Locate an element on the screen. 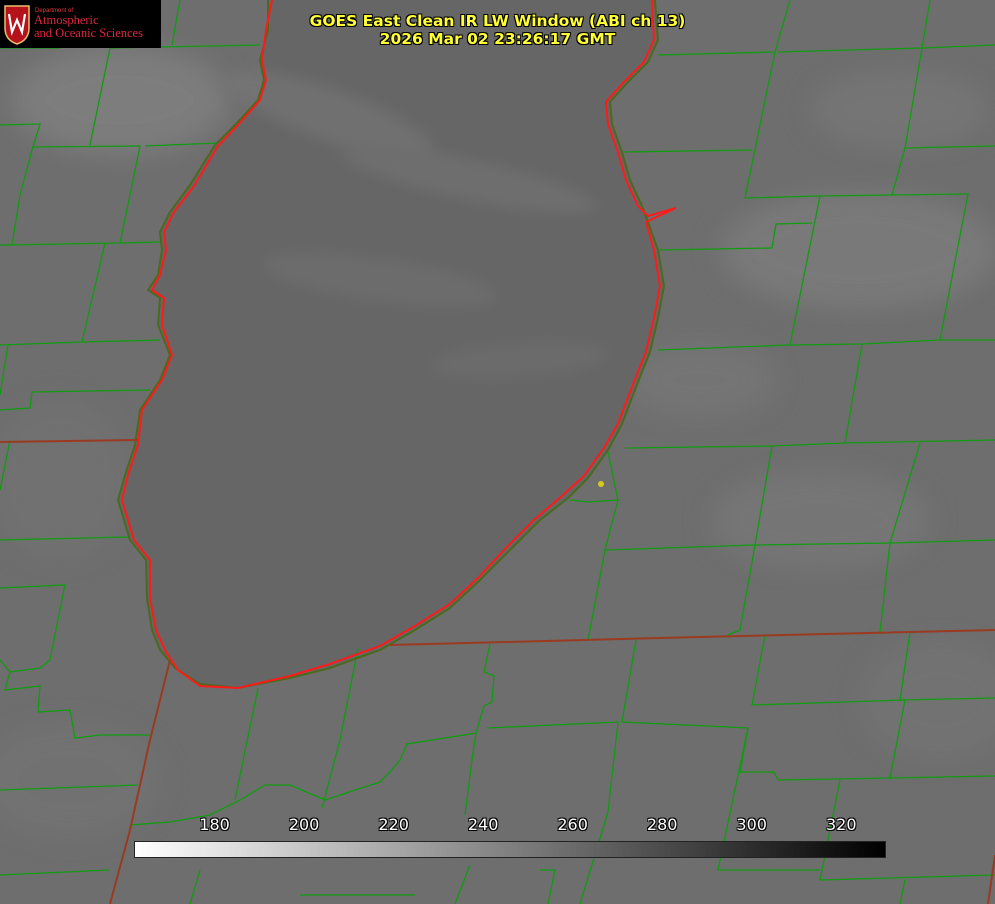  colorbar-tick-label: 300 is located at coordinates (751, 824).